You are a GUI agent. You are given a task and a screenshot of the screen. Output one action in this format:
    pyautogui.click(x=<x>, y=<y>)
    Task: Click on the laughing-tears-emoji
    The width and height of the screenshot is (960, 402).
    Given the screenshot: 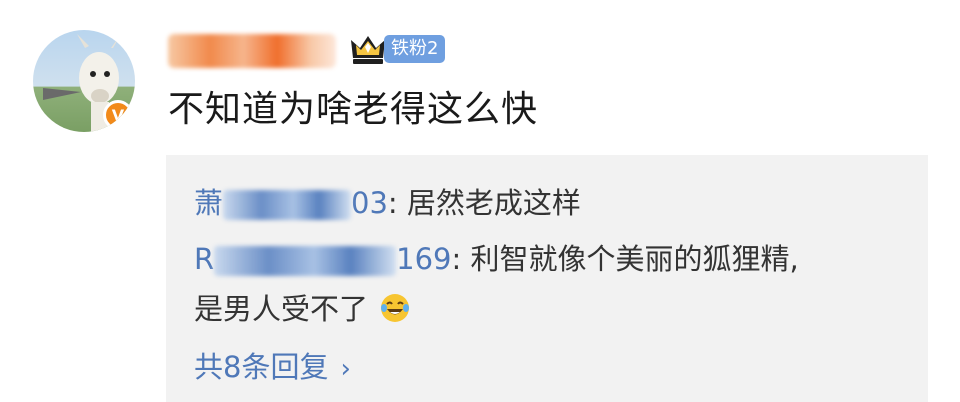 What is the action you would take?
    pyautogui.click(x=395, y=308)
    